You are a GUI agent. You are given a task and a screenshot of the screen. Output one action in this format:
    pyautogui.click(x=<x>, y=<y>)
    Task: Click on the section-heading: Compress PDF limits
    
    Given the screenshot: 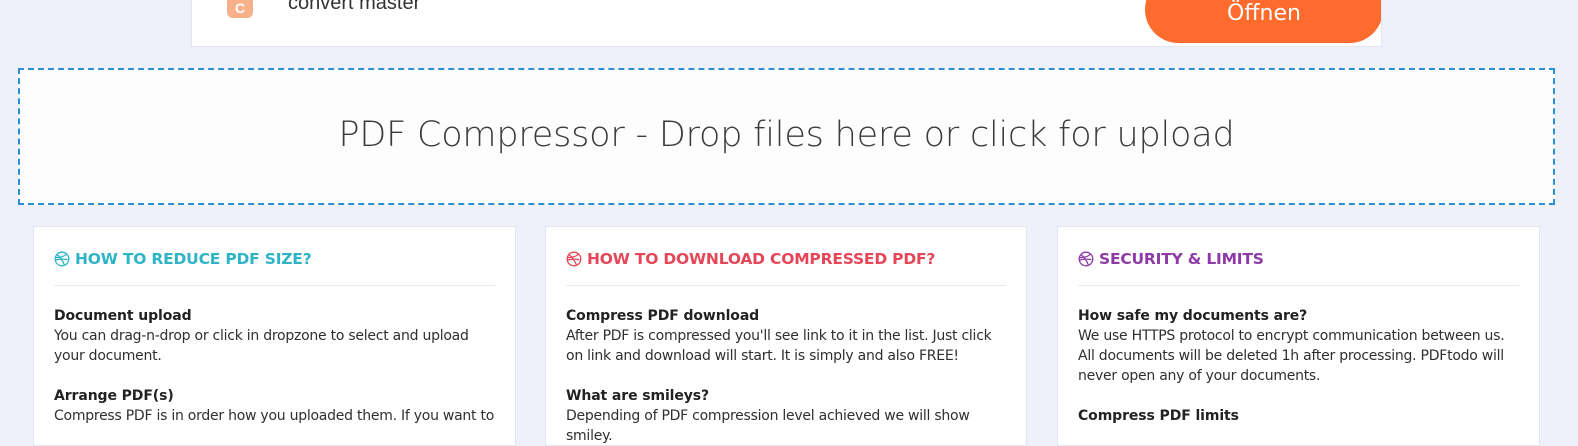 What is the action you would take?
    pyautogui.click(x=1158, y=416)
    